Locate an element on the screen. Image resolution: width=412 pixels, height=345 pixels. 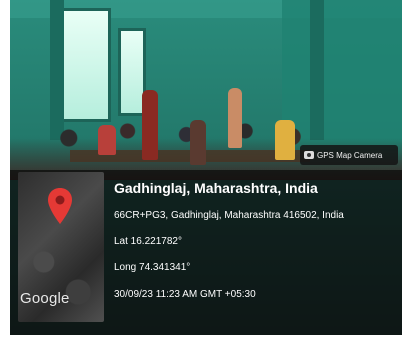
google-logo: Google is located at coordinates (45, 298).